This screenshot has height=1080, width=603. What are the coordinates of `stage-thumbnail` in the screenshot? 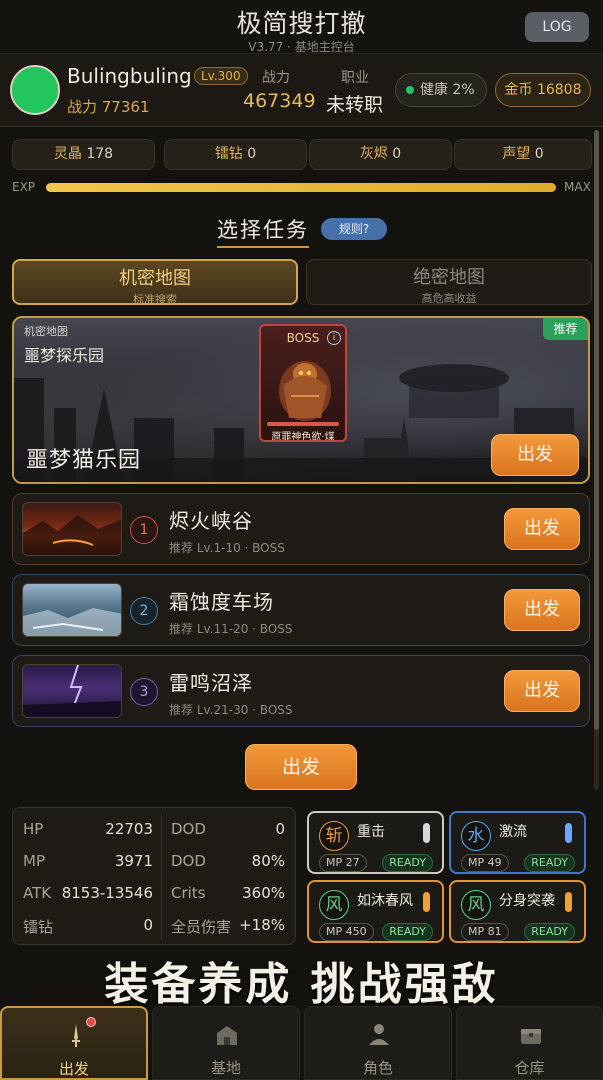 It's located at (72, 529).